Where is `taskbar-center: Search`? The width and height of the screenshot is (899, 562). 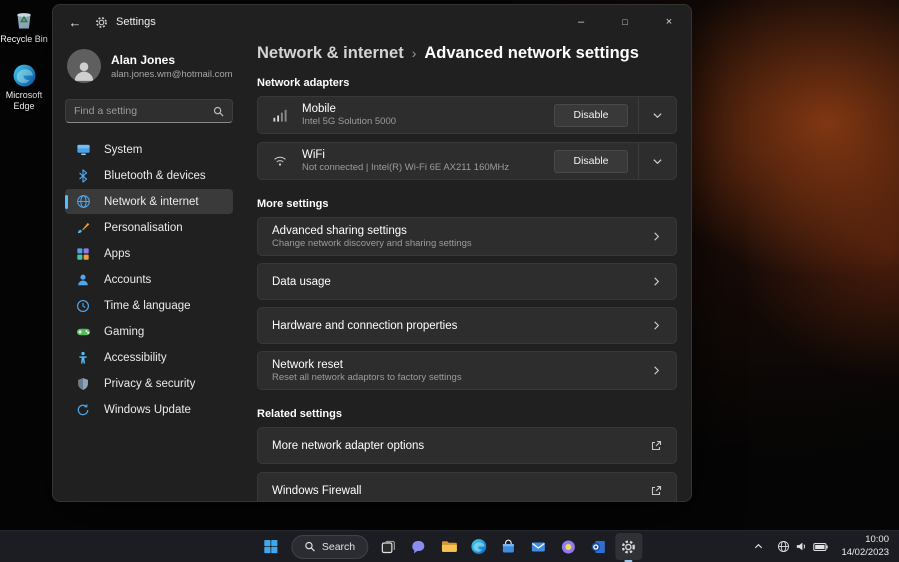
taskbar-center: Search is located at coordinates (450, 546).